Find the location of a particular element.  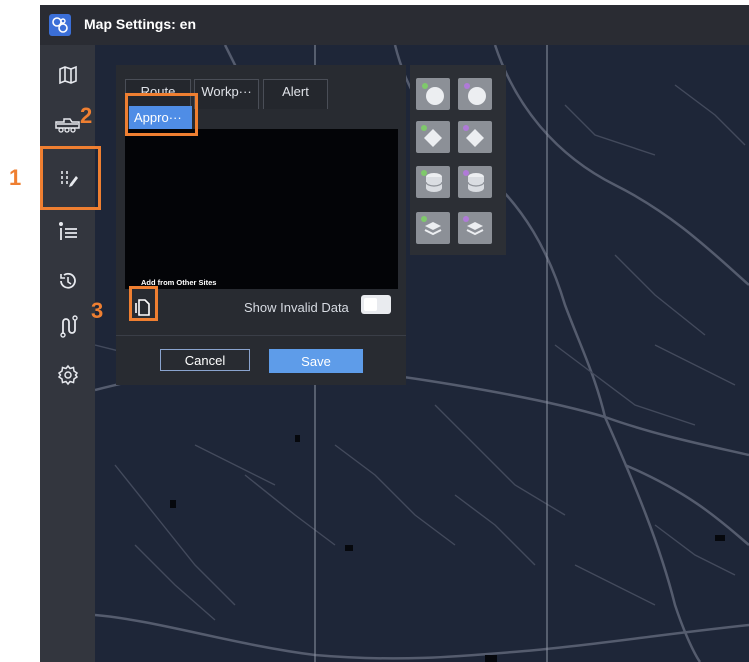

stack-layer-button-alt is located at coordinates (475, 228).